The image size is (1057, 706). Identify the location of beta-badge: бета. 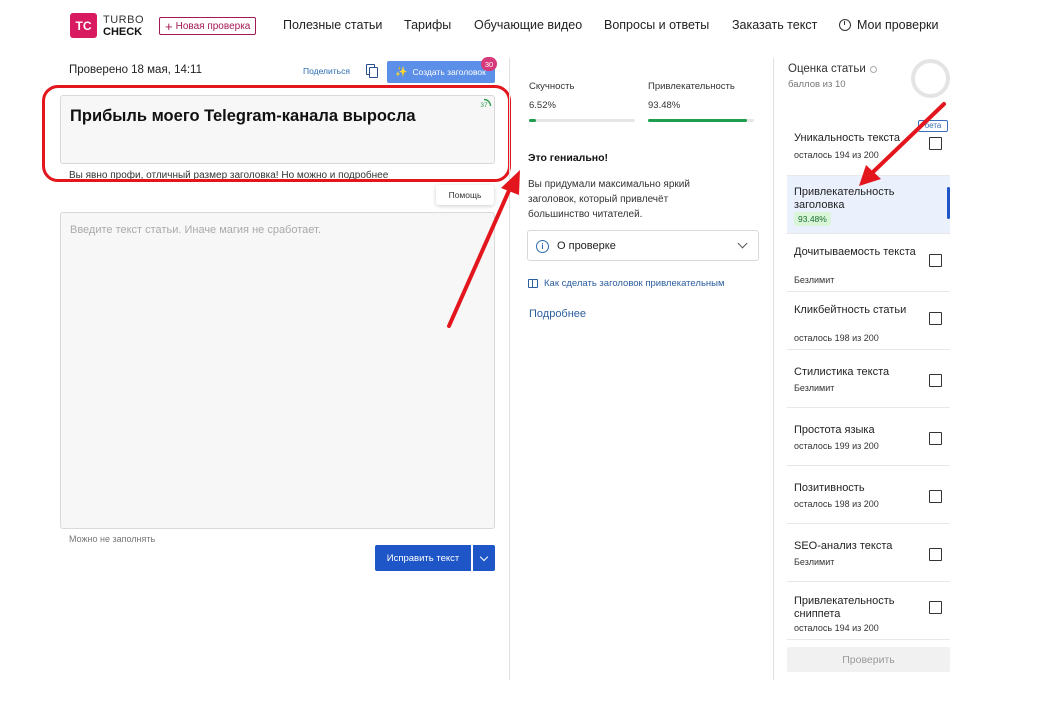
(933, 126).